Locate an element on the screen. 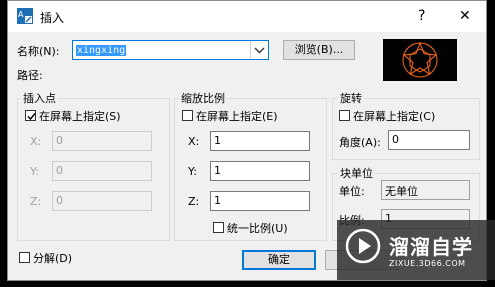  scale-title: 缩放比例 is located at coordinates (203, 98).